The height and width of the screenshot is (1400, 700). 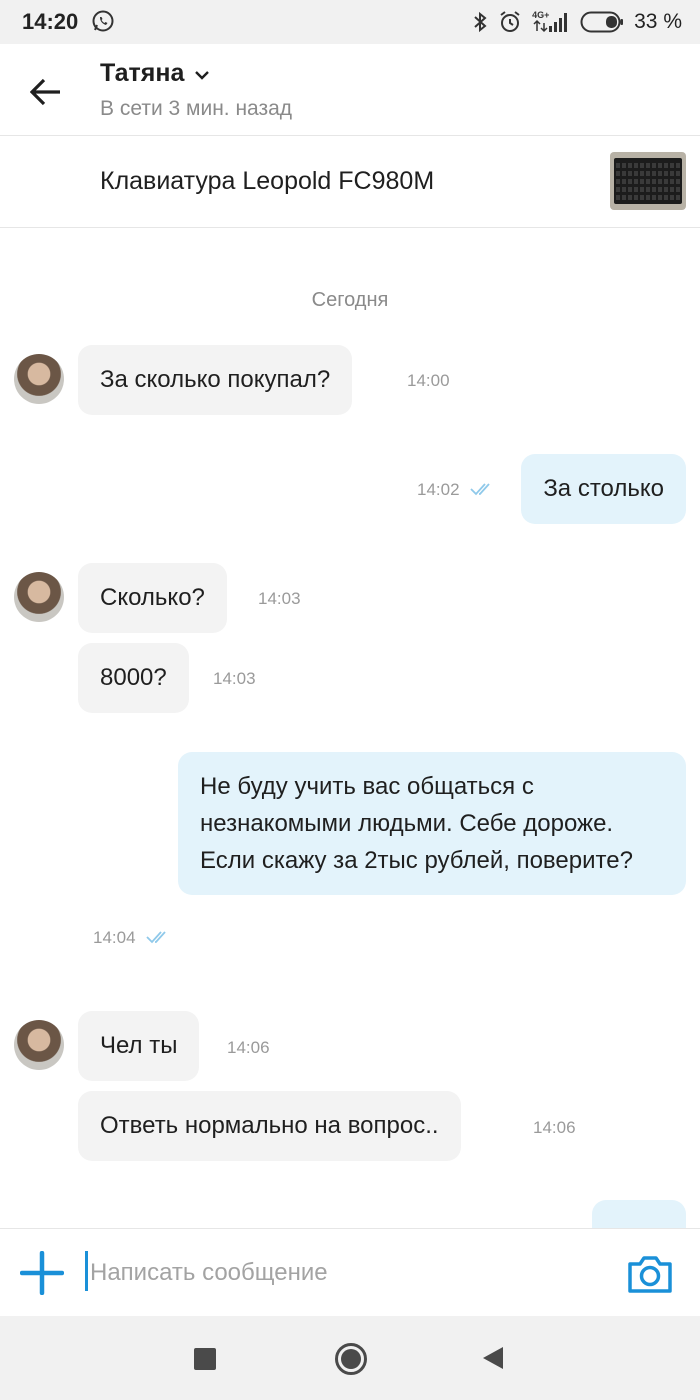 What do you see at coordinates (639, 1214) in the screenshot?
I see `outgoing-message` at bounding box center [639, 1214].